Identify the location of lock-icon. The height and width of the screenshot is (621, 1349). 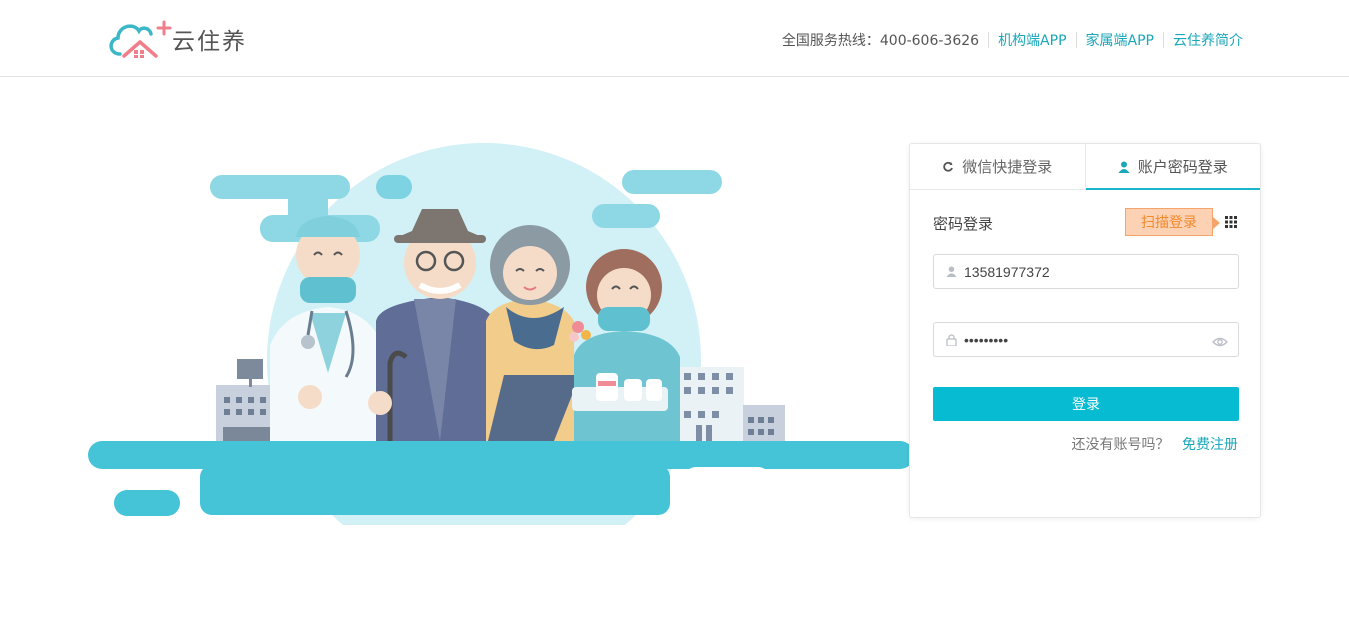
(949, 339).